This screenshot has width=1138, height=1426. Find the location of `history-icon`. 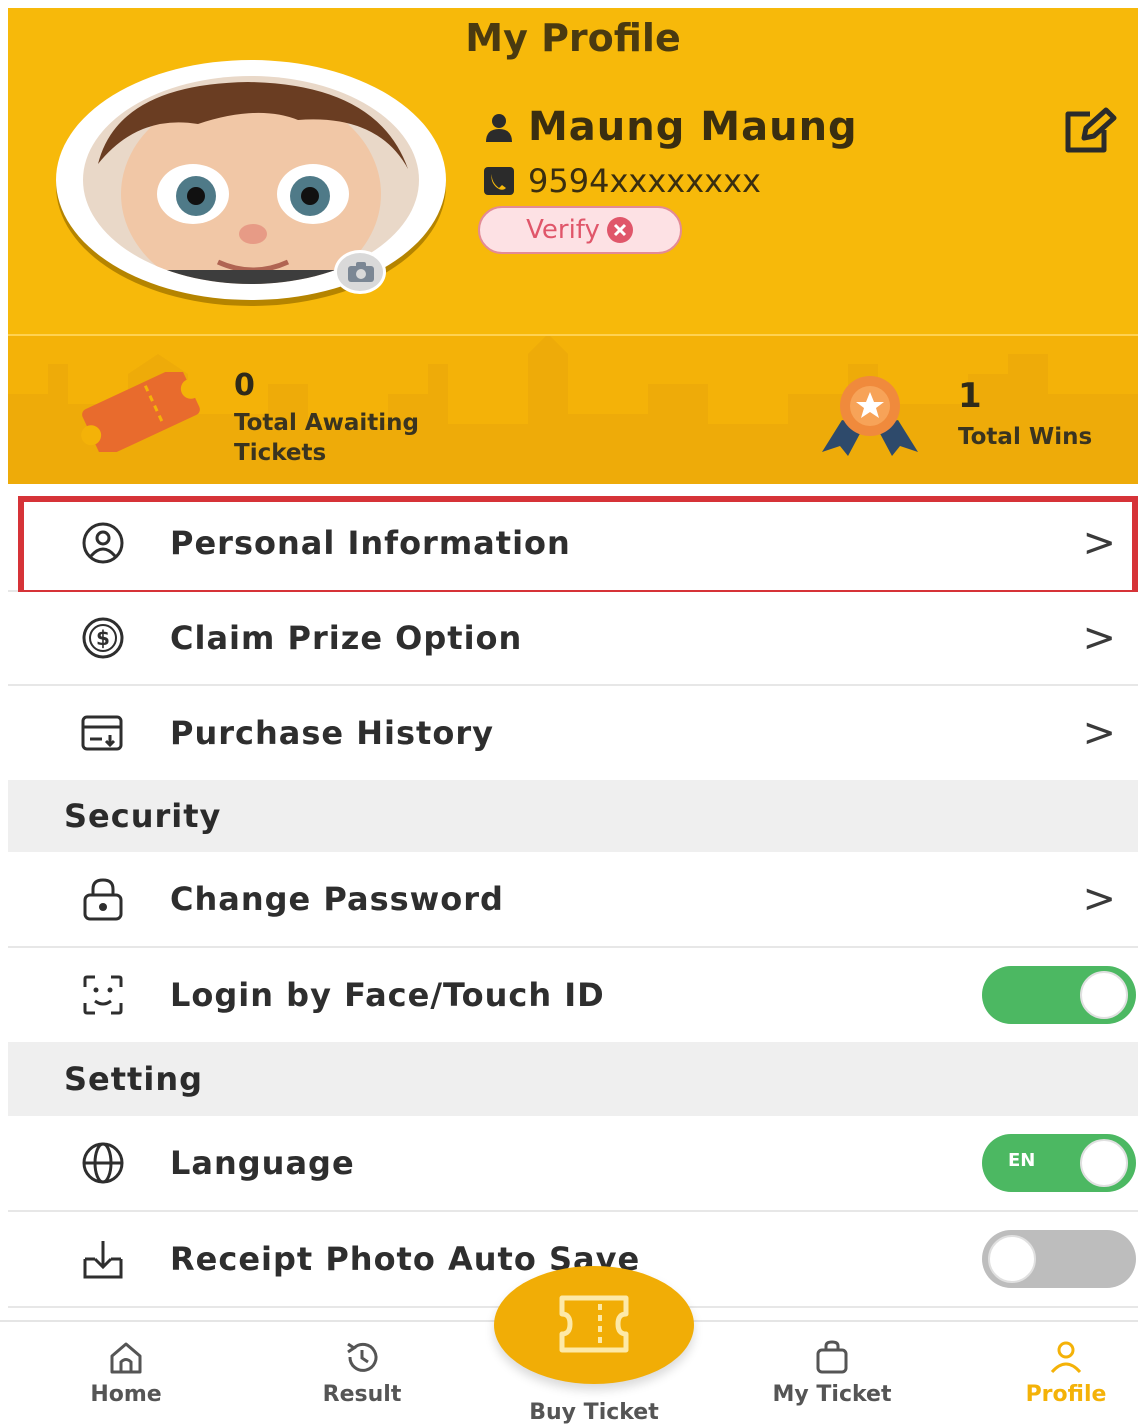

history-icon is located at coordinates (362, 1357).